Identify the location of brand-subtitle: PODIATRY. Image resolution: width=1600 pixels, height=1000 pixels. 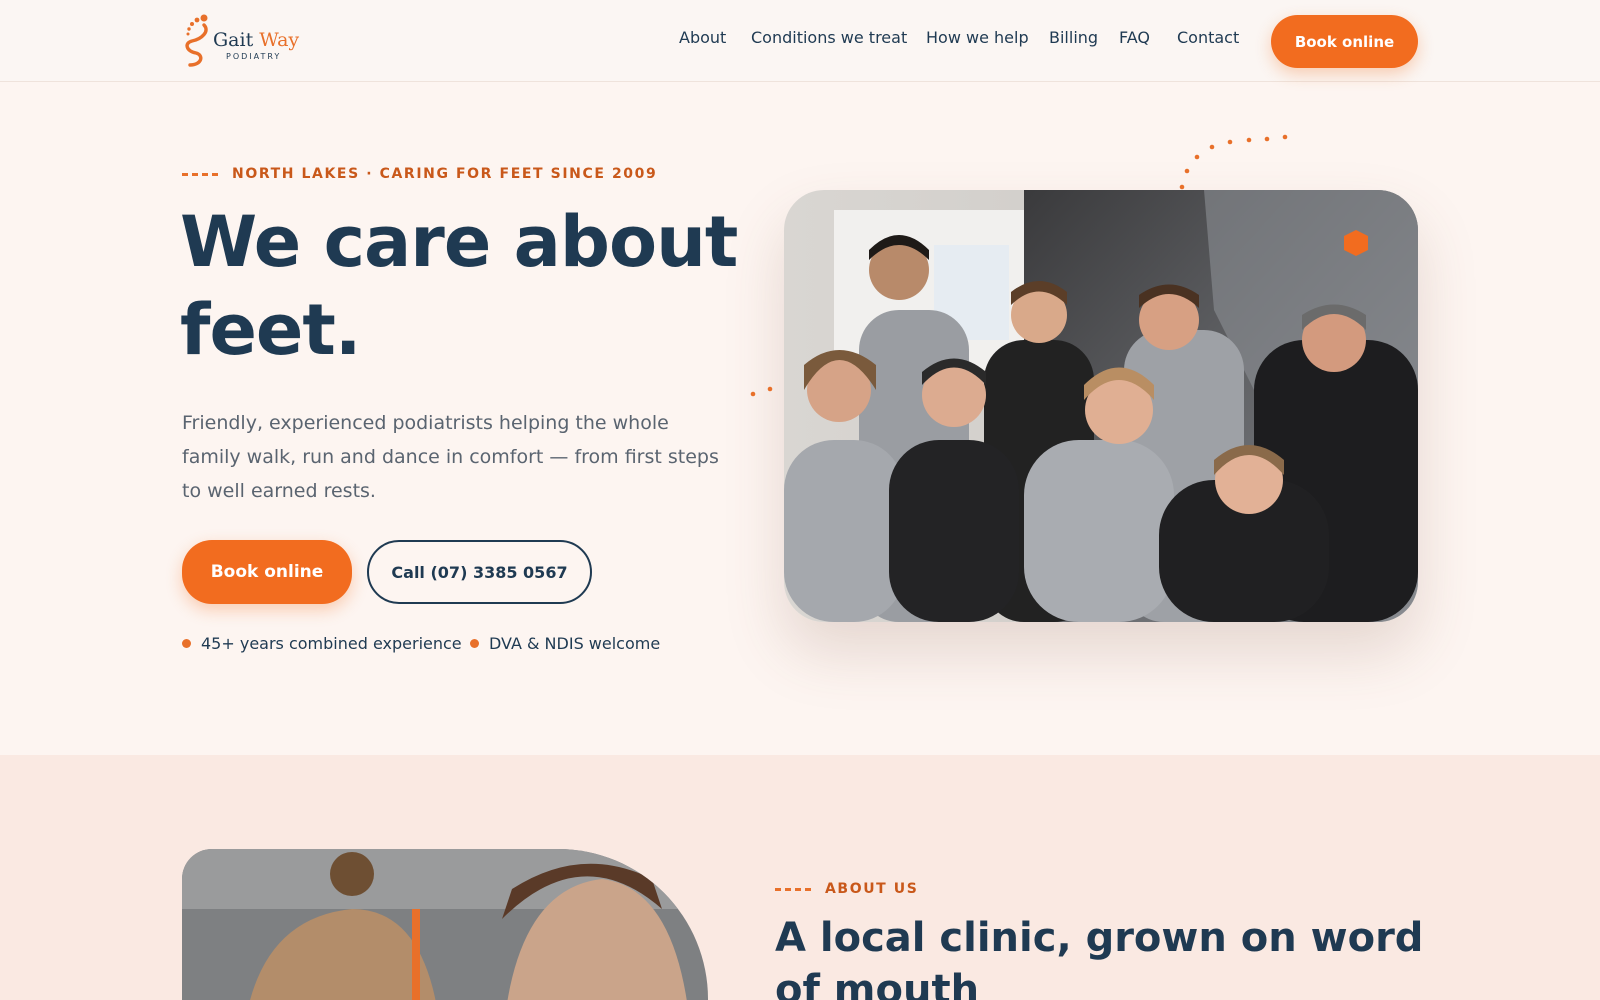
(254, 56).